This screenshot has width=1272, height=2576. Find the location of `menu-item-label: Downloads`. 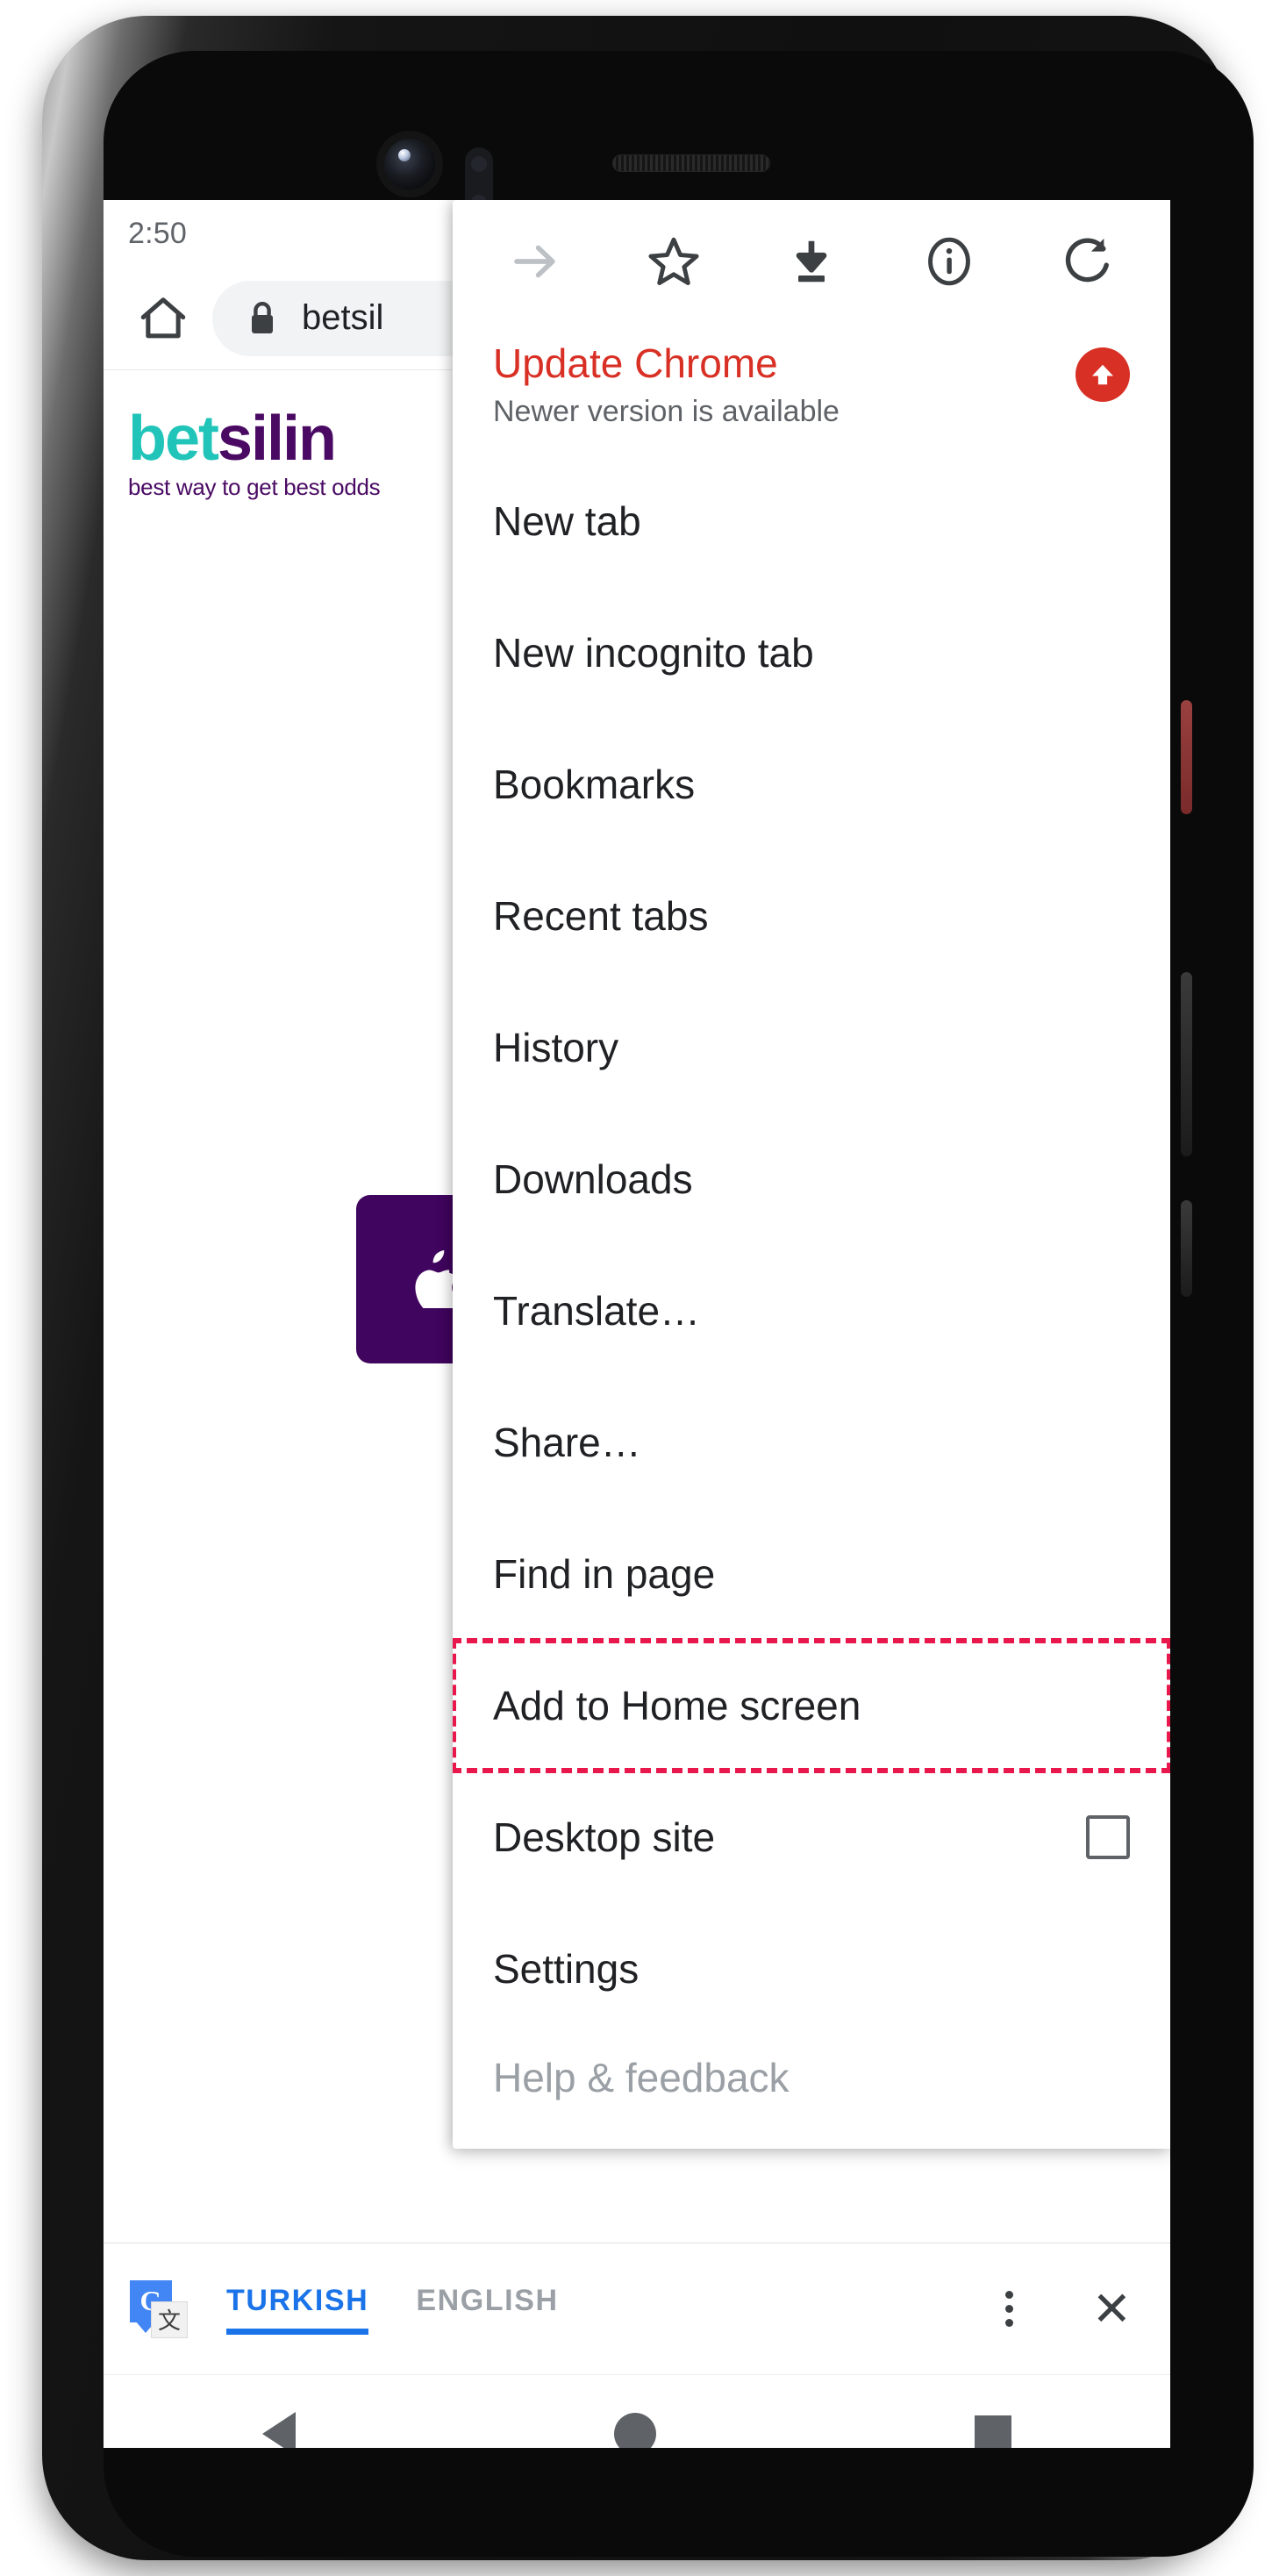

menu-item-label: Downloads is located at coordinates (593, 1179).